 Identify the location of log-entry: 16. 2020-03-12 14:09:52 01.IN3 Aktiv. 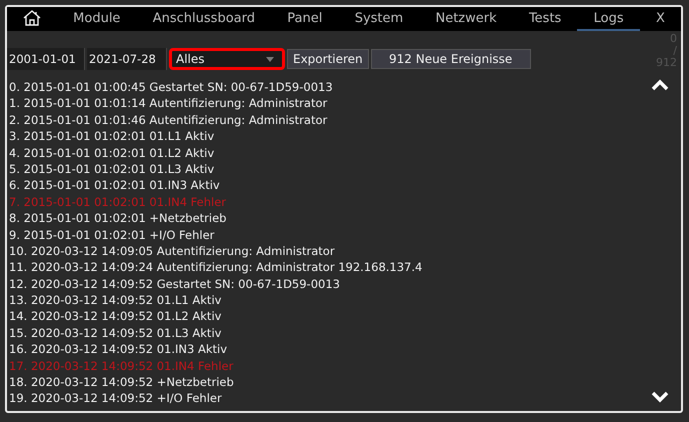
(118, 349).